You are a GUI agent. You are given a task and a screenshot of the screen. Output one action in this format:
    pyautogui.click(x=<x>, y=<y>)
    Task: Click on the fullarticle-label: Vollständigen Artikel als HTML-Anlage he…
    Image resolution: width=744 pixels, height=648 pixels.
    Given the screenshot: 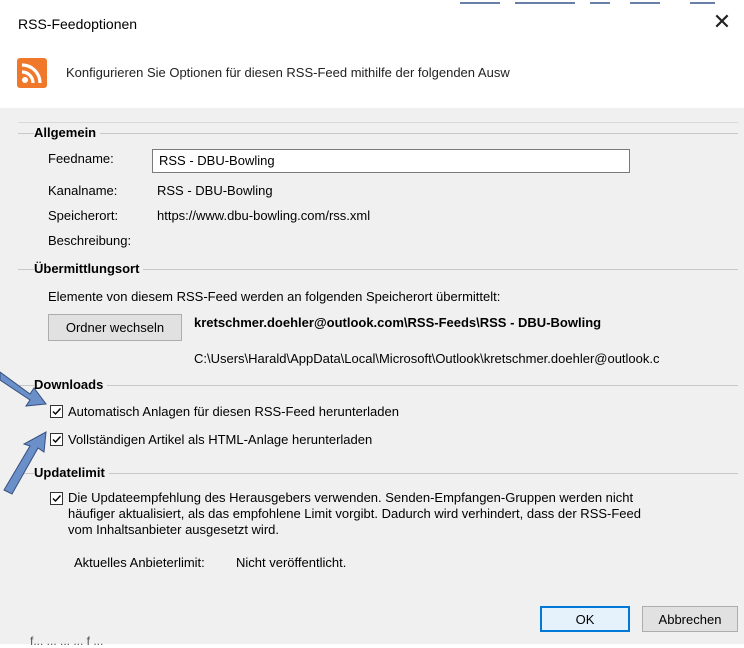 What is the action you would take?
    pyautogui.click(x=220, y=439)
    